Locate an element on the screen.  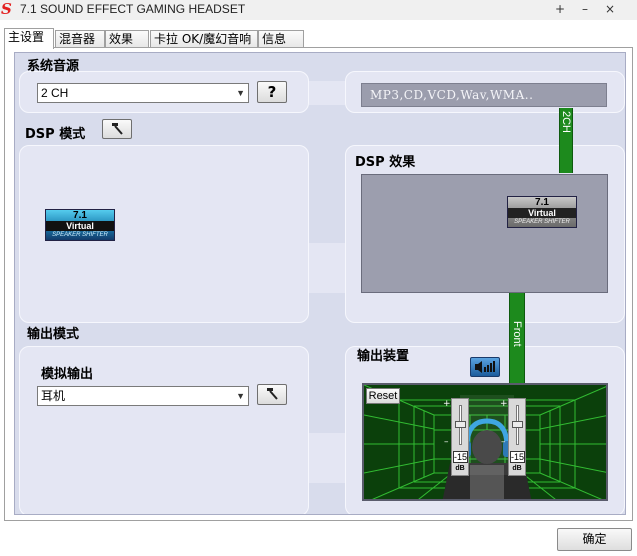
app-logo-icon: S is located at coordinates (6, 9).